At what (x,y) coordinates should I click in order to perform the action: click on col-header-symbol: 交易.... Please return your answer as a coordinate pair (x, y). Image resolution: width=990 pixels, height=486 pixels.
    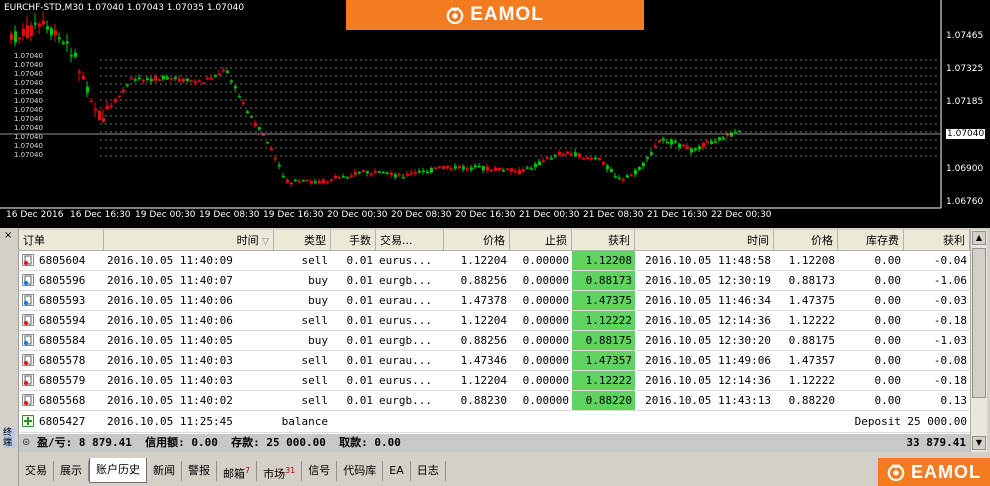
    Looking at the image, I should click on (410, 240).